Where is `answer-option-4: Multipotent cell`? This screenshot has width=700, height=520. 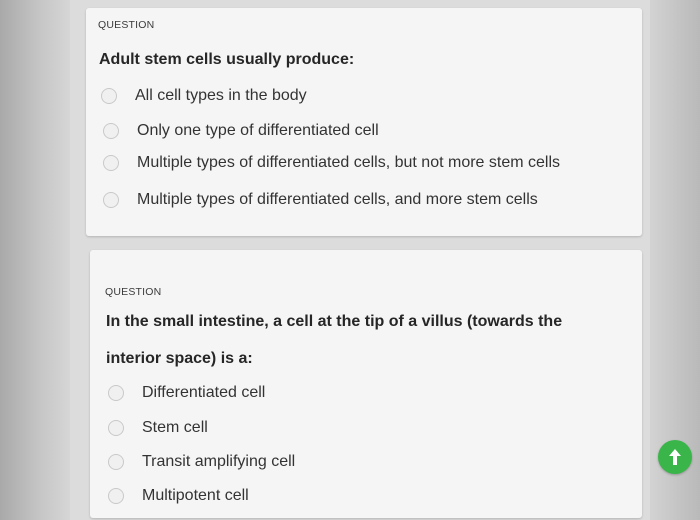 answer-option-4: Multipotent cell is located at coordinates (178, 496).